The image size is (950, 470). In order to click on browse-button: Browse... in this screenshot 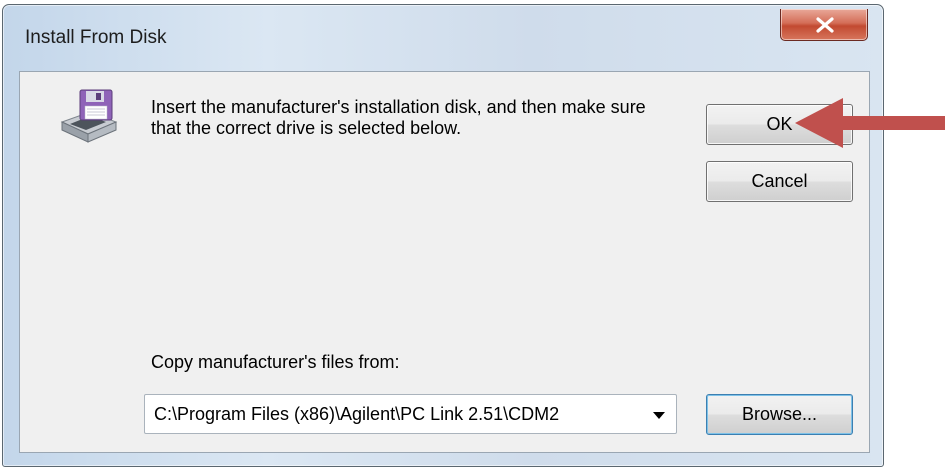, I will do `click(779, 414)`.